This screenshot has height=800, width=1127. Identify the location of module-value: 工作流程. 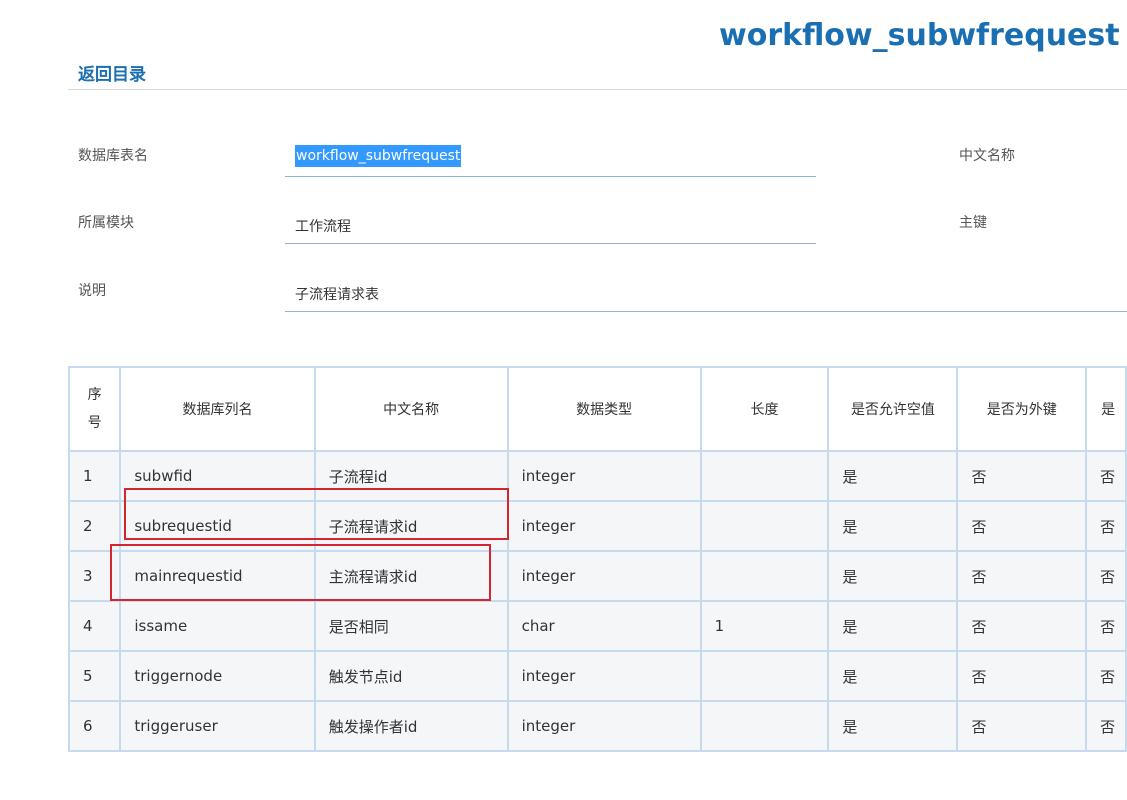
(323, 227).